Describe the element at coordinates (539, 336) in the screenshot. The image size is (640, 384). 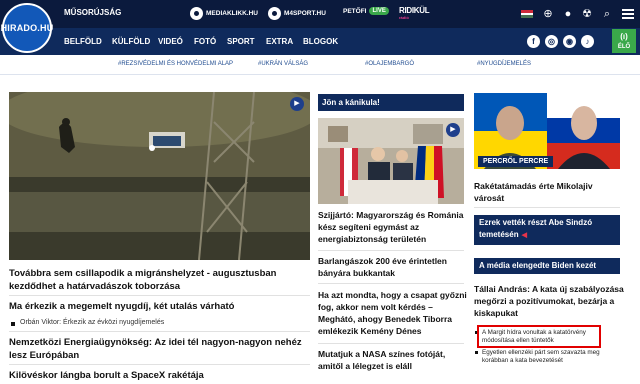
I see `highlight-box` at that location.